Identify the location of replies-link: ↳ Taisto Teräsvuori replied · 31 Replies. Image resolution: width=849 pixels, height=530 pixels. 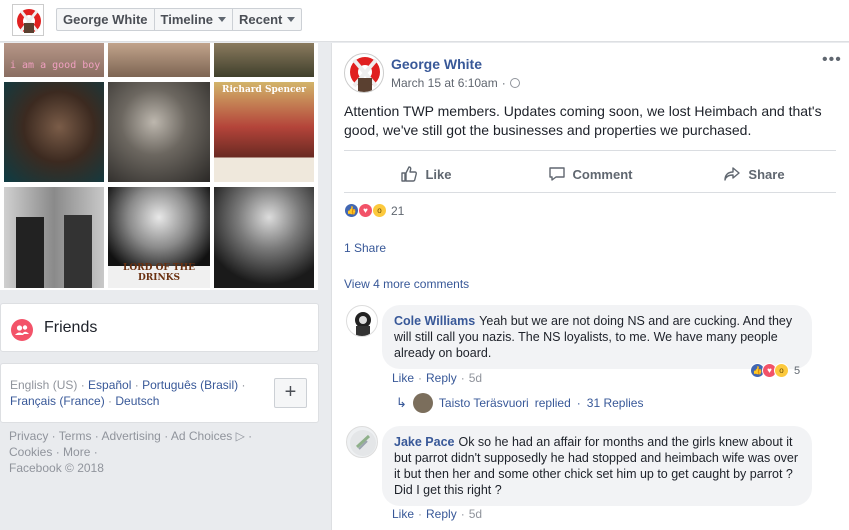
(519, 403).